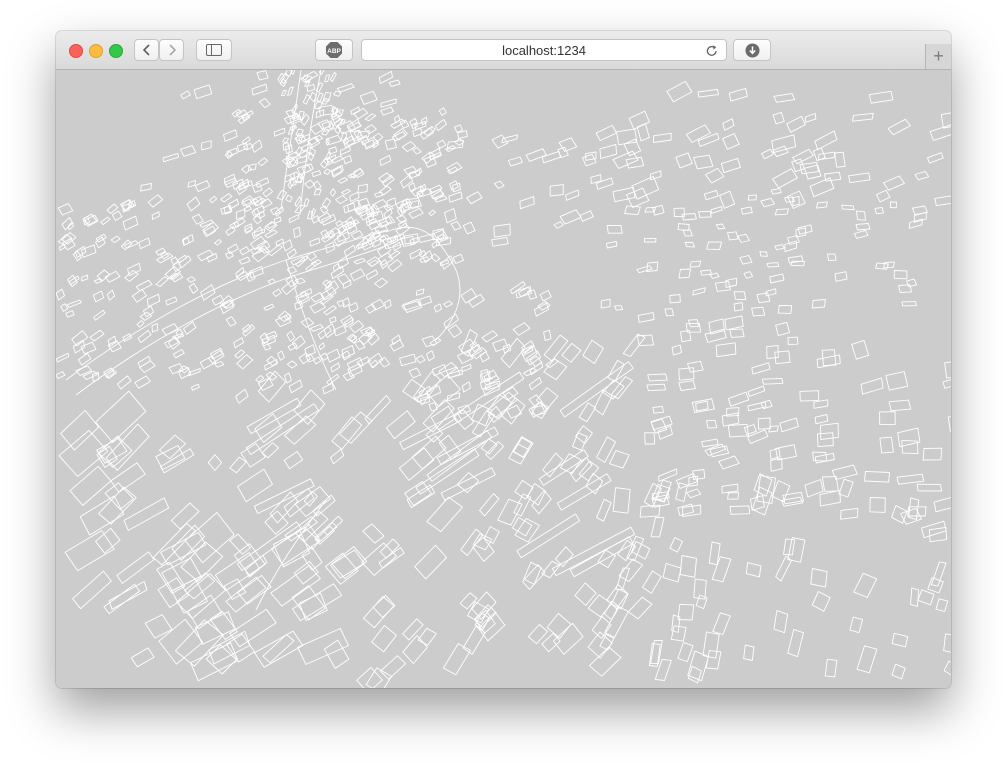 The width and height of the screenshot is (1007, 768). I want to click on minimize-window-button, so click(96, 51).